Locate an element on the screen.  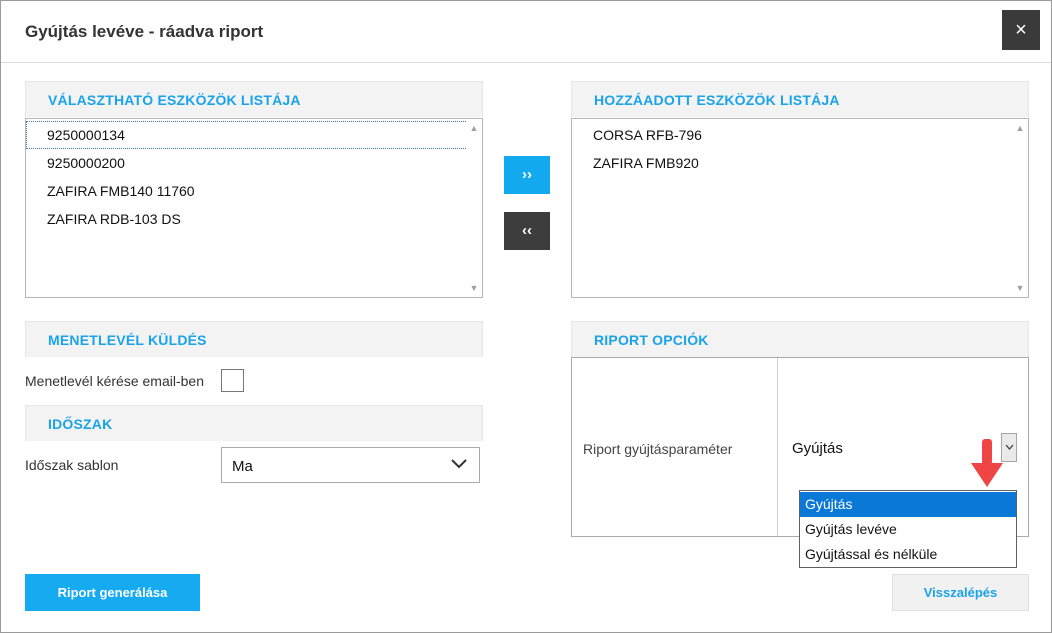
dialog-title: Gyújtás levéve - ráadva riport is located at coordinates (144, 31).